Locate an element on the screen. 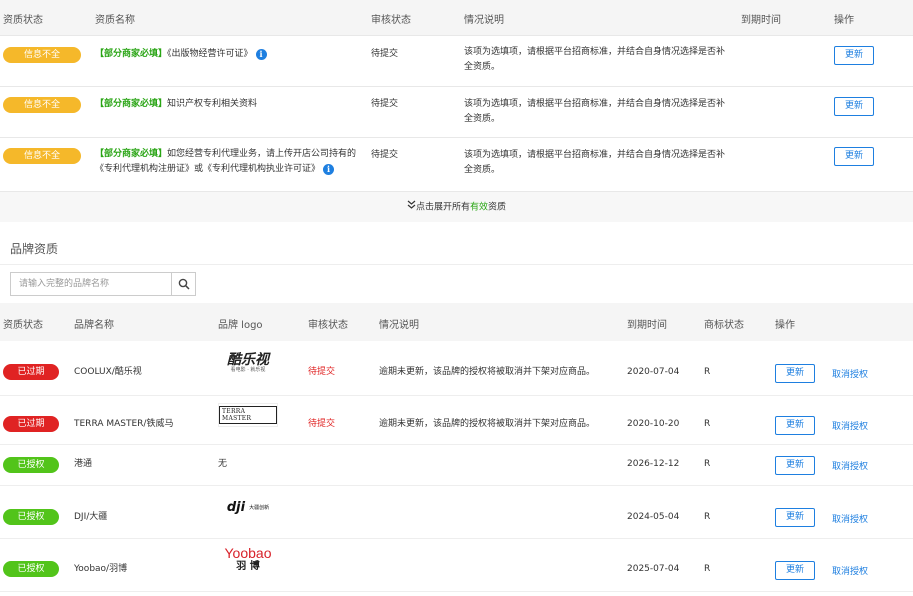  brand-logo: dji 大疆创新 is located at coordinates (248, 507).